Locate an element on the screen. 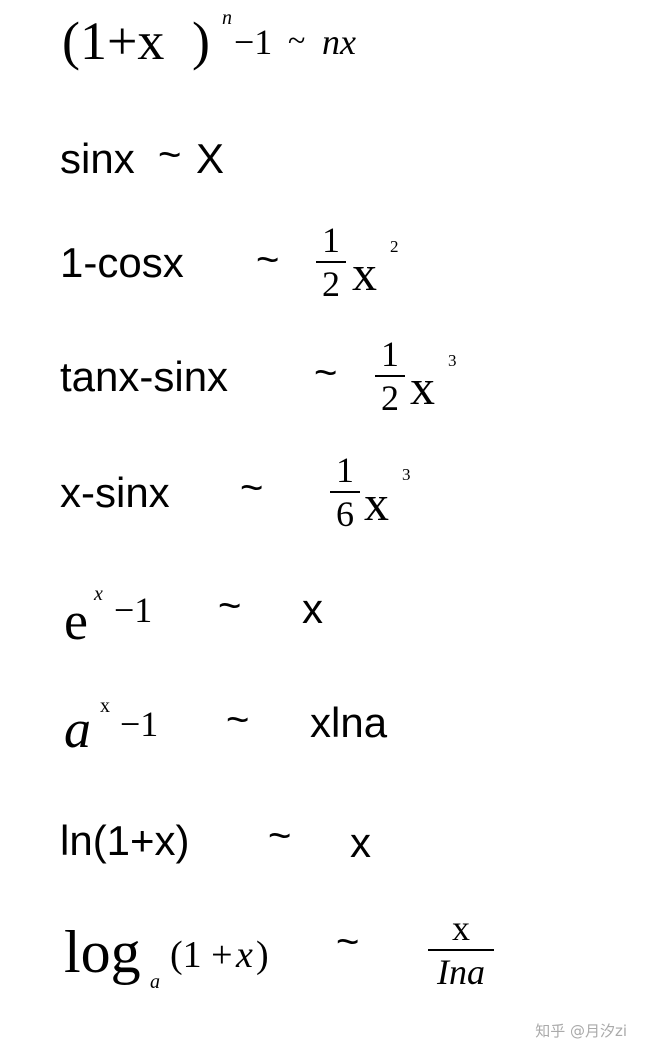 The image size is (645, 1057). exponent-2: 2 is located at coordinates (394, 246).